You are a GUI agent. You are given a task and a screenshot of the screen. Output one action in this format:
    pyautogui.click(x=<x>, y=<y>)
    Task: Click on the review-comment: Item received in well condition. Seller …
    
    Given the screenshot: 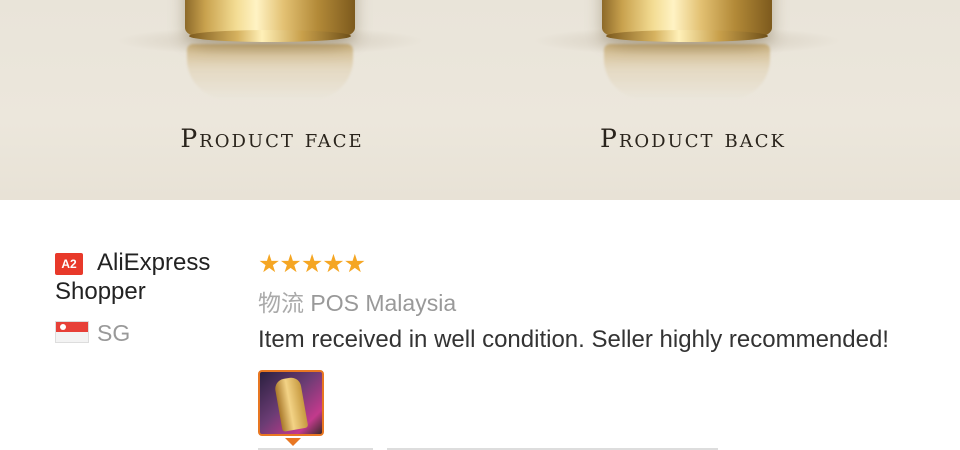 What is the action you would take?
    pyautogui.click(x=573, y=339)
    